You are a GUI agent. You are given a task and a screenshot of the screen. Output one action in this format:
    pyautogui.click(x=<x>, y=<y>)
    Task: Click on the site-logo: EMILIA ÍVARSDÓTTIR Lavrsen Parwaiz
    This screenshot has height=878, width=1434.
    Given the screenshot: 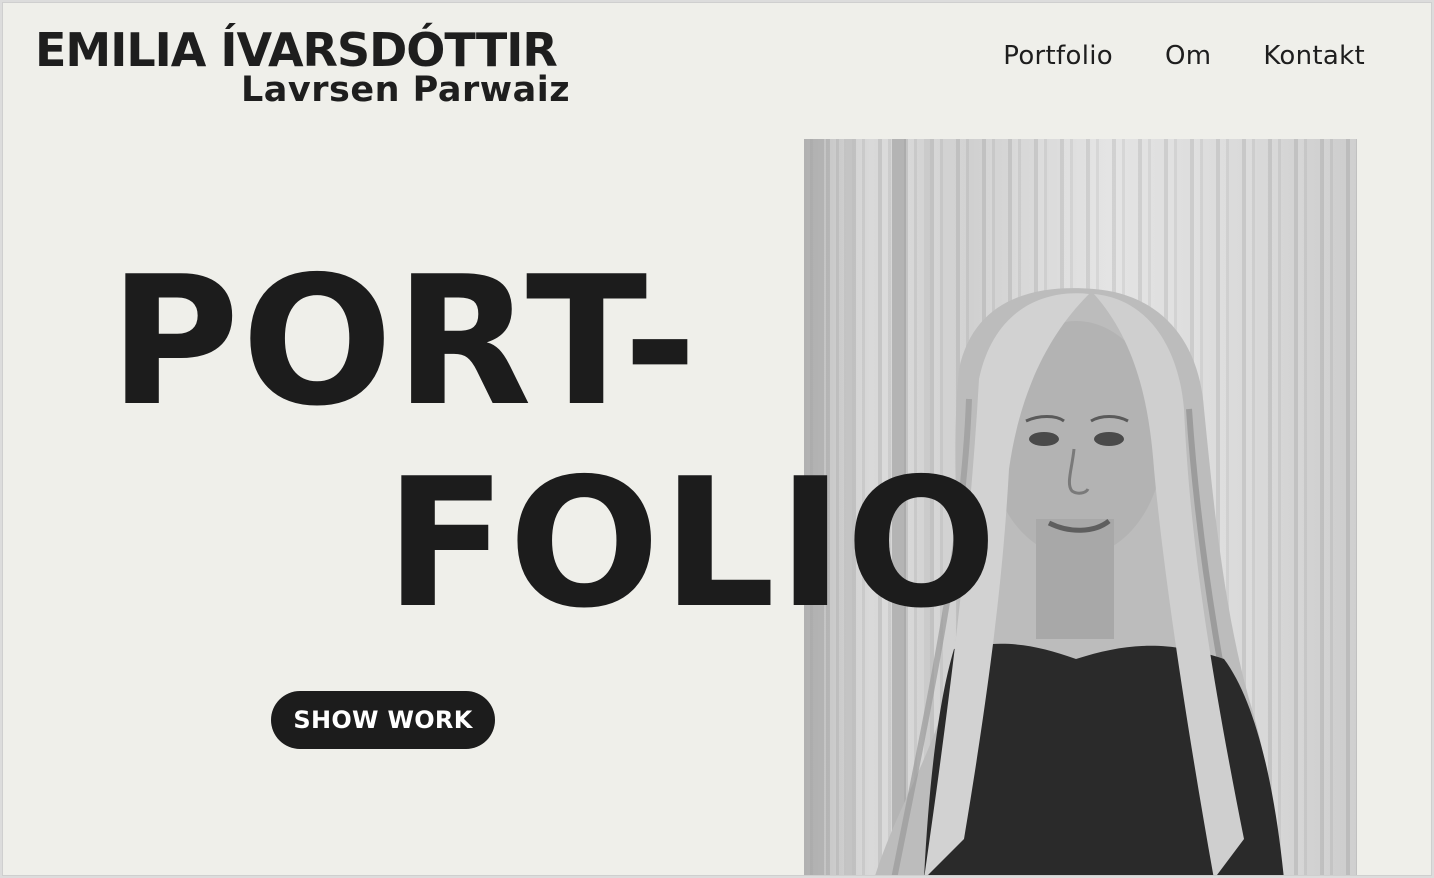 What is the action you would take?
    pyautogui.click(x=303, y=66)
    